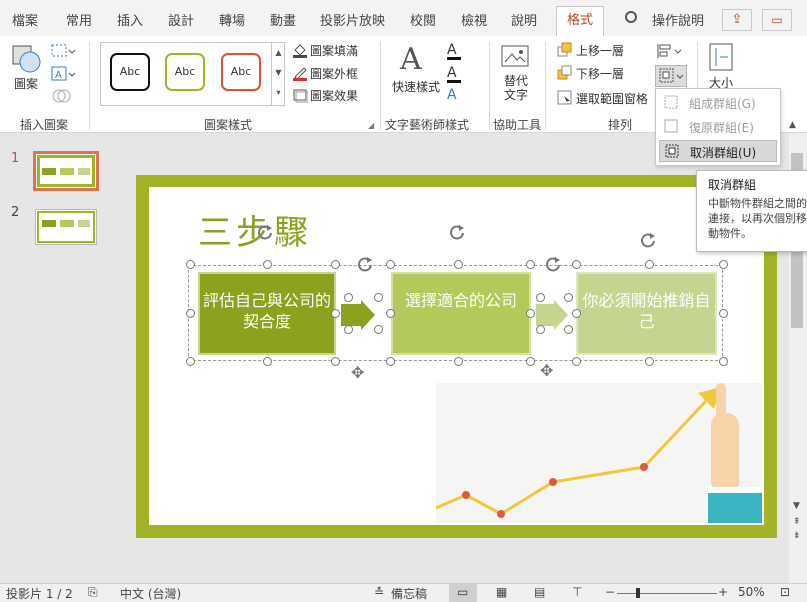  I want to click on selection-pane-button: 選取範圍窗格, so click(604, 99).